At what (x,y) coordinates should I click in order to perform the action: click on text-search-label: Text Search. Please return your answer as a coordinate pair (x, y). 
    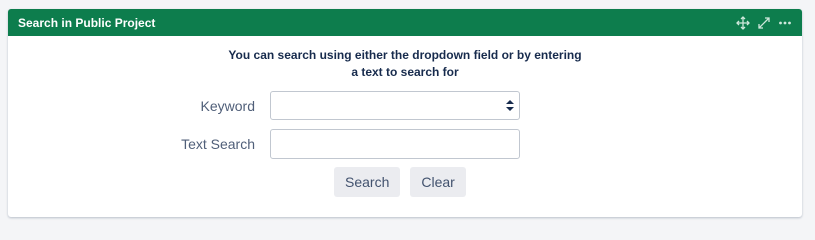
    Looking at the image, I should click on (218, 144).